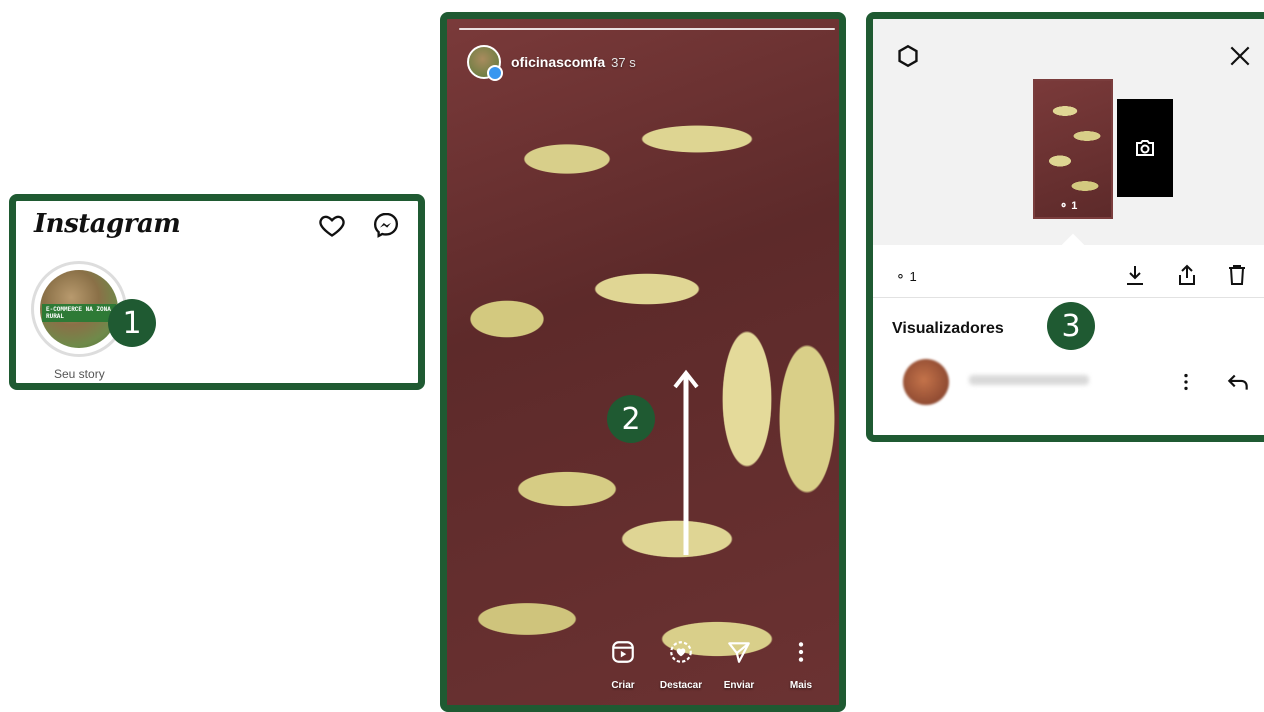 This screenshot has height=712, width=1264. I want to click on highlight-heart-icon, so click(681, 652).